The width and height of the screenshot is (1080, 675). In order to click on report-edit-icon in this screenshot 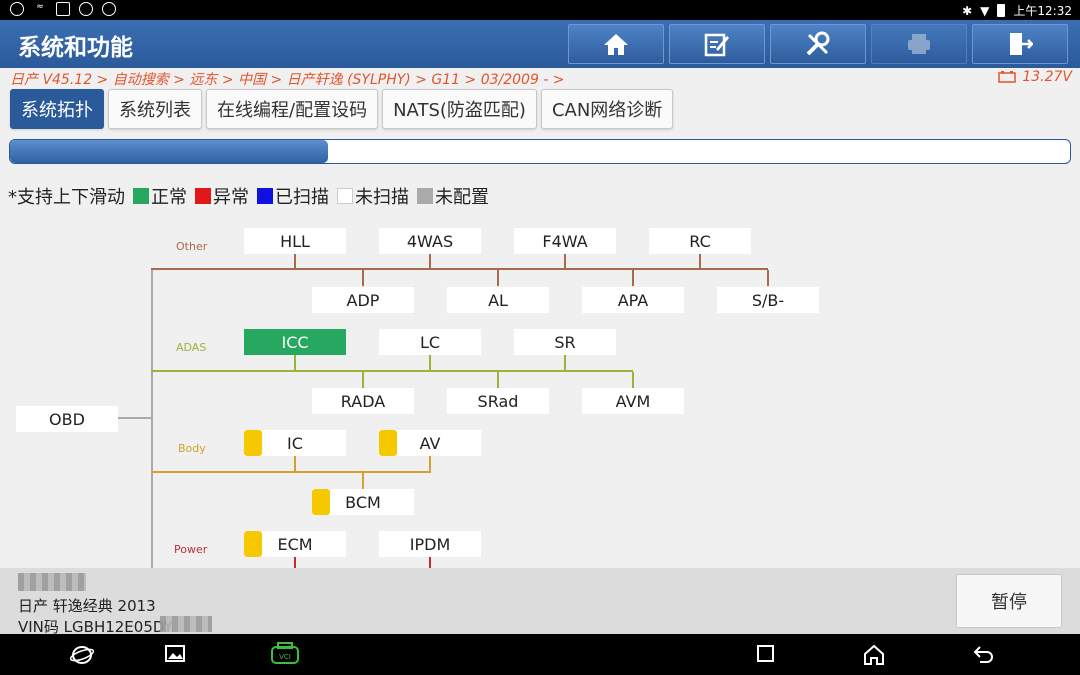, I will do `click(716, 45)`.